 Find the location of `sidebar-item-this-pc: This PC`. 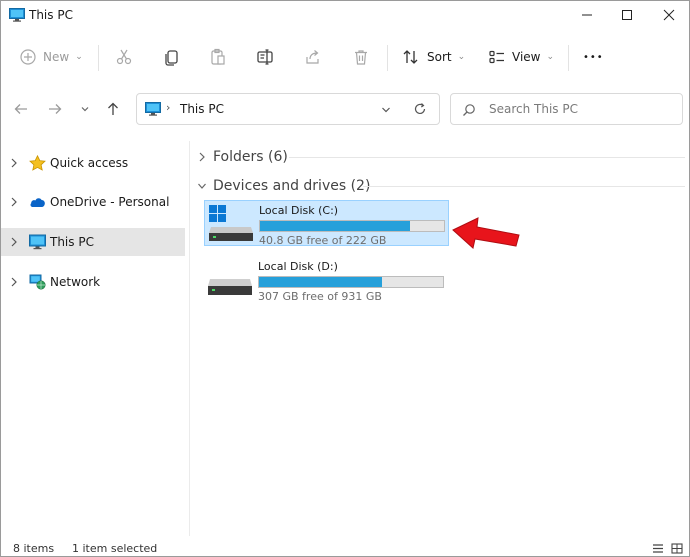

sidebar-item-this-pc: This PC is located at coordinates (93, 242).